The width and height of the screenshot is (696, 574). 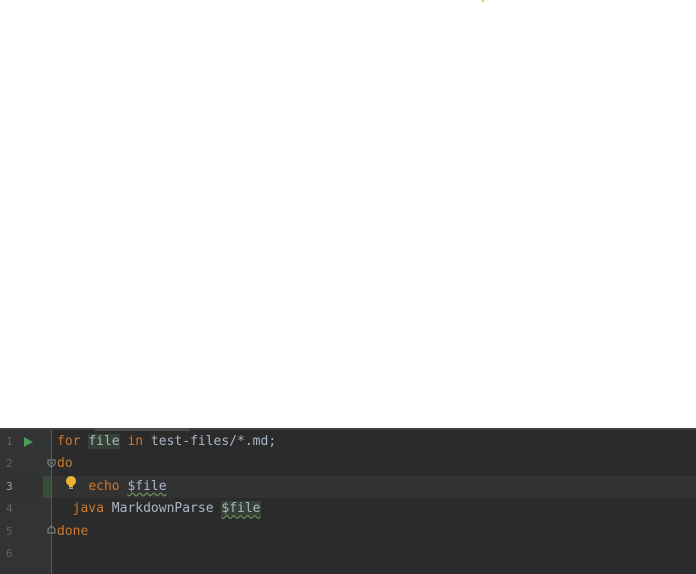 I want to click on code-line: do, so click(x=166, y=464).